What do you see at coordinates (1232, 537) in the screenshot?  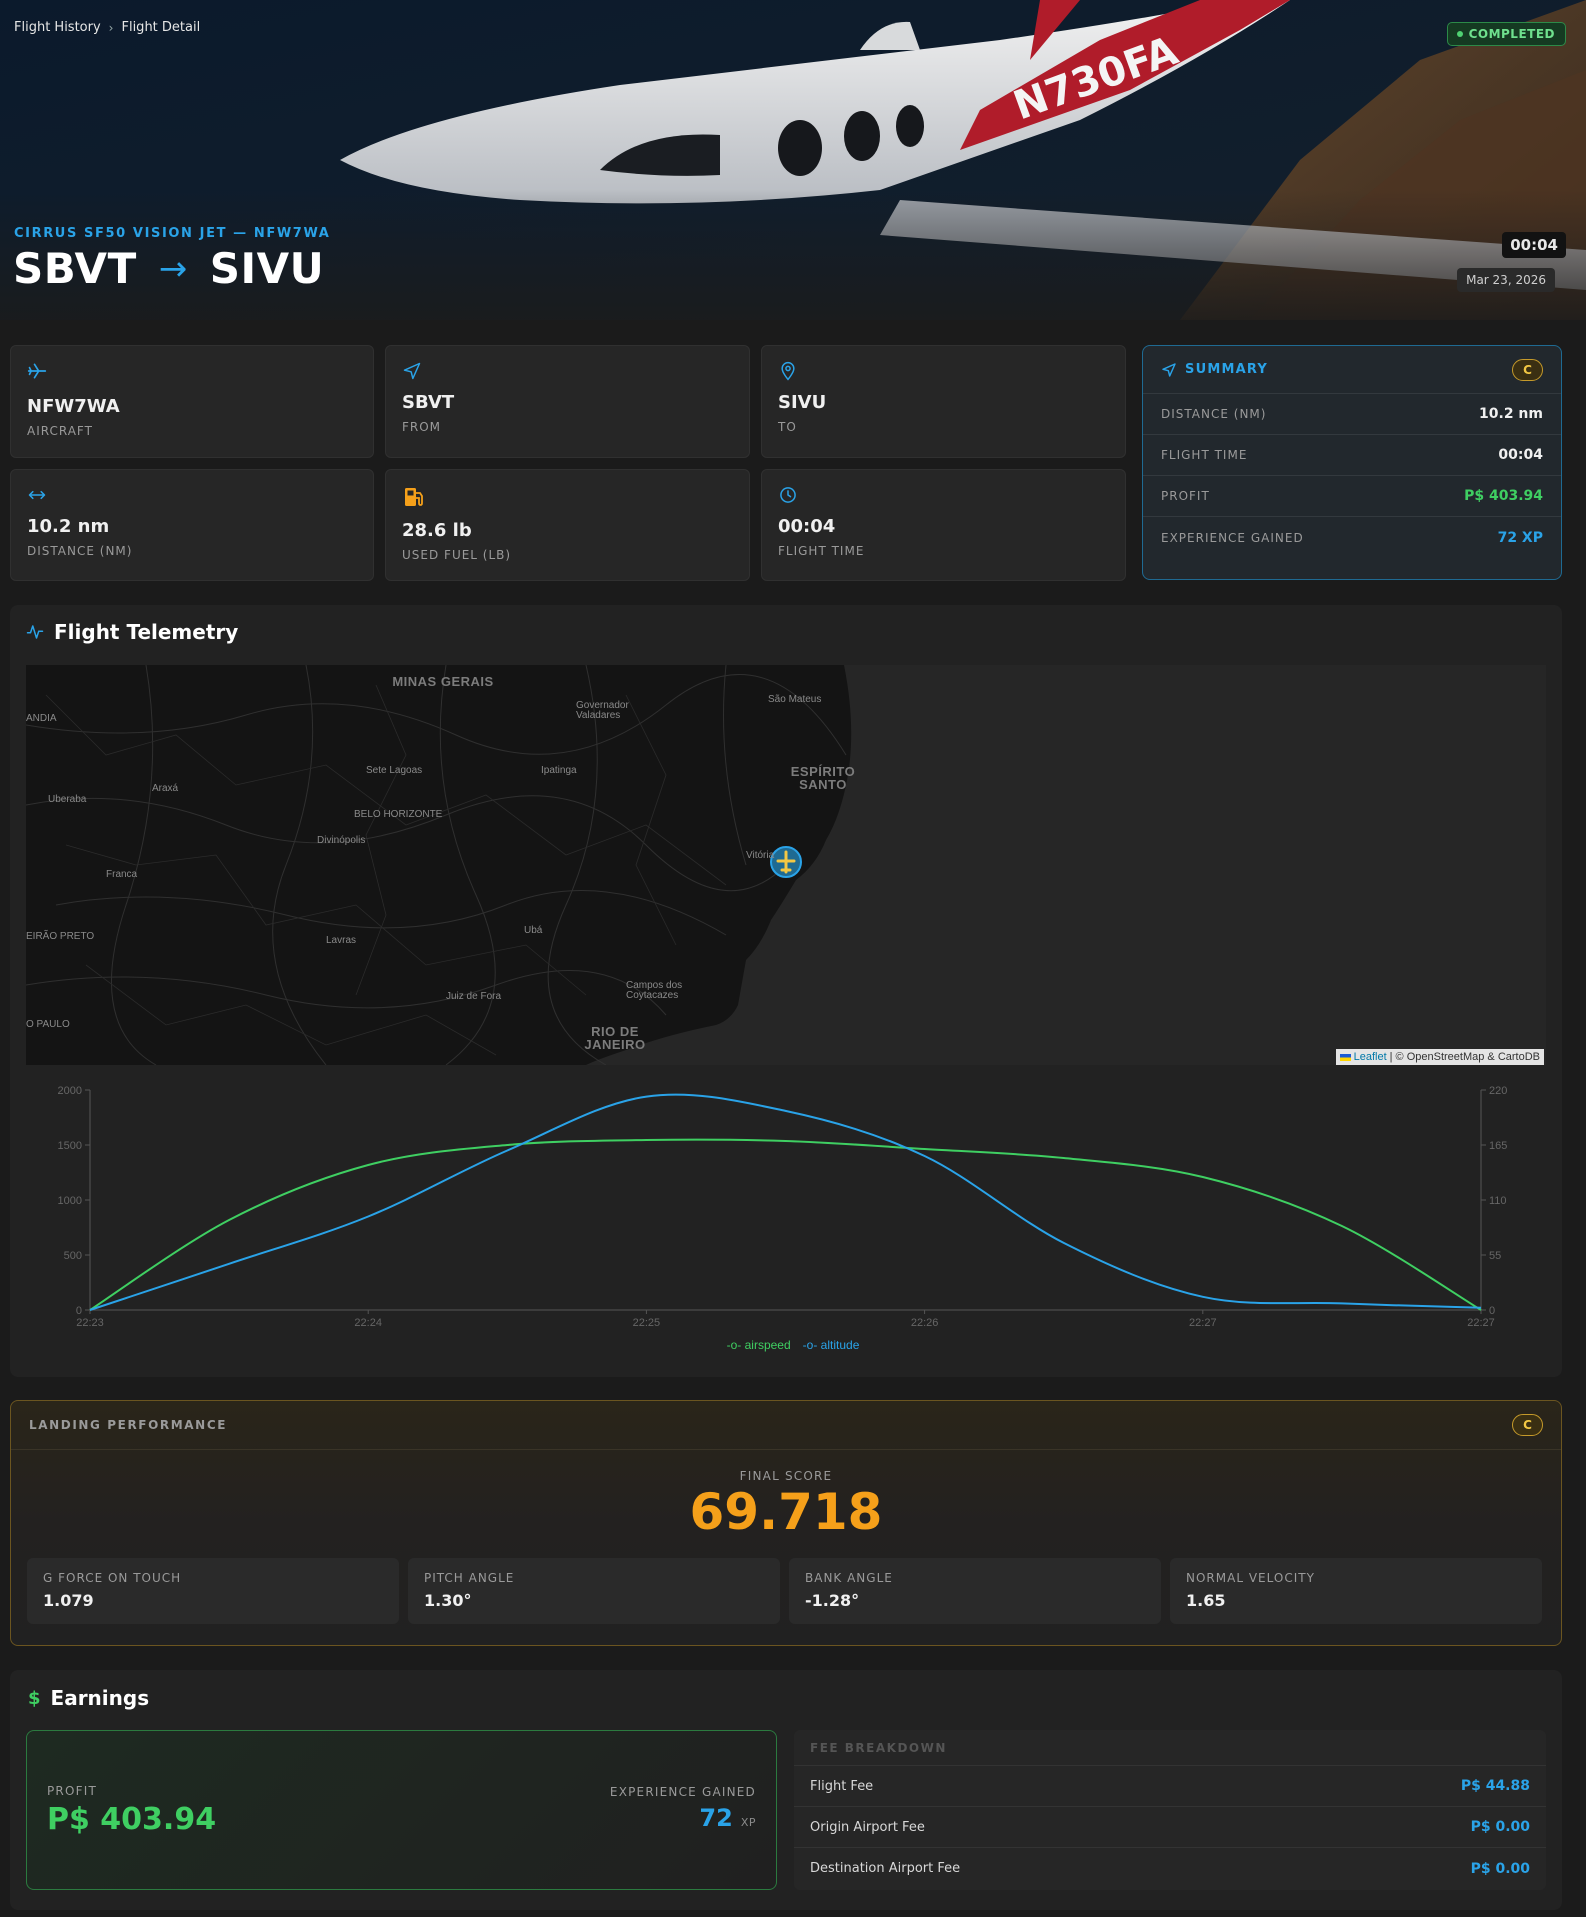 I see `summary-row-label: EXPERIENCE GAINED` at bounding box center [1232, 537].